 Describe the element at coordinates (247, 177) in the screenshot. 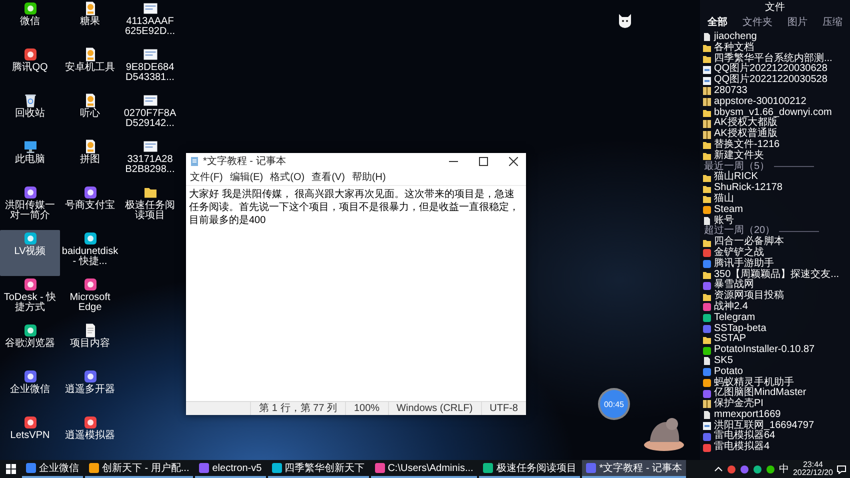

I see `menu-item: 编辑(E)` at that location.